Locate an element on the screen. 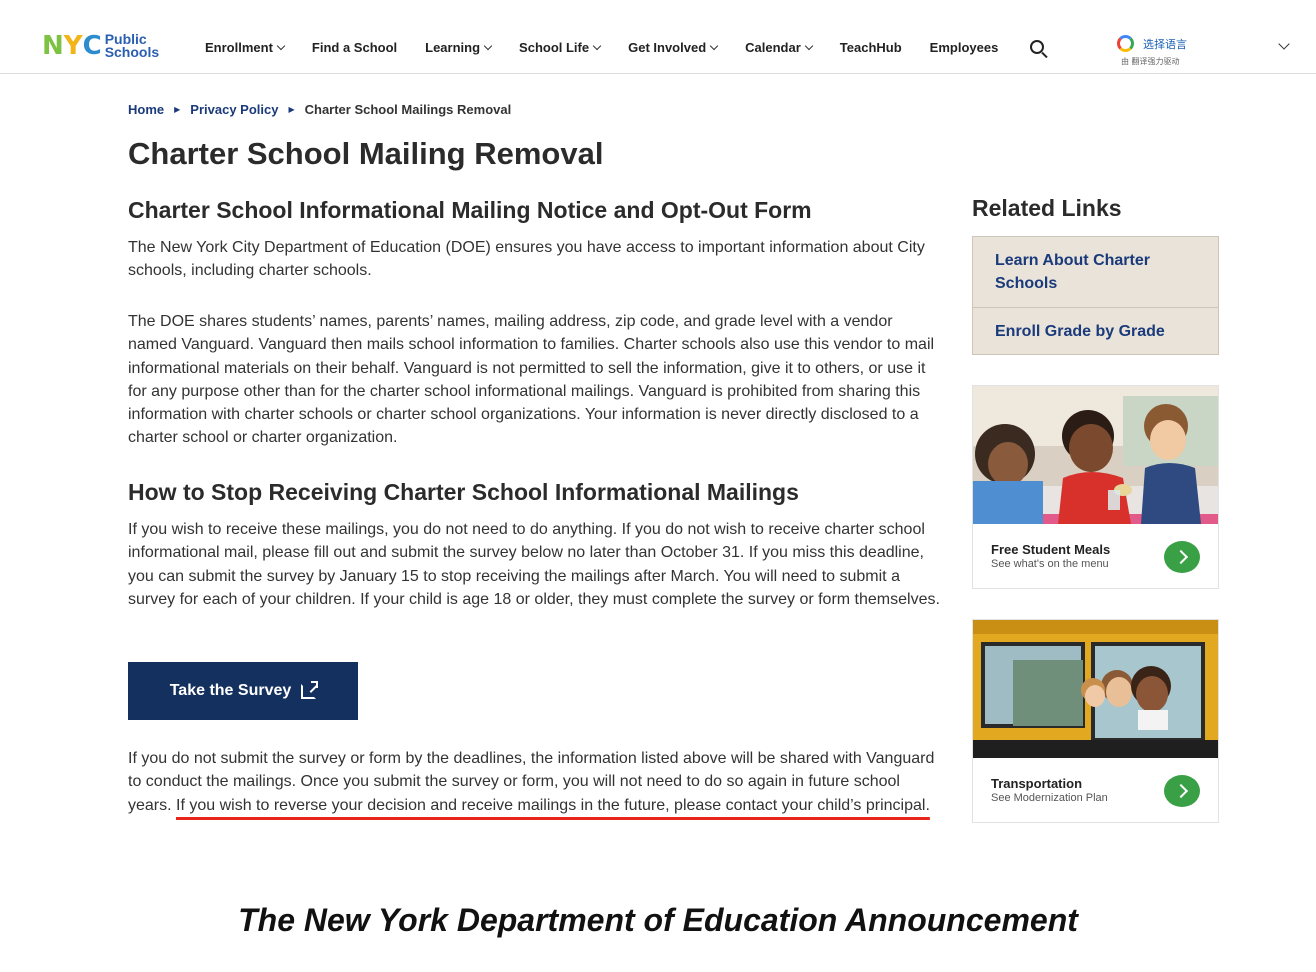 Image resolution: width=1316 pixels, height=972 pixels. card-title: Free Student Meals is located at coordinates (1051, 549).